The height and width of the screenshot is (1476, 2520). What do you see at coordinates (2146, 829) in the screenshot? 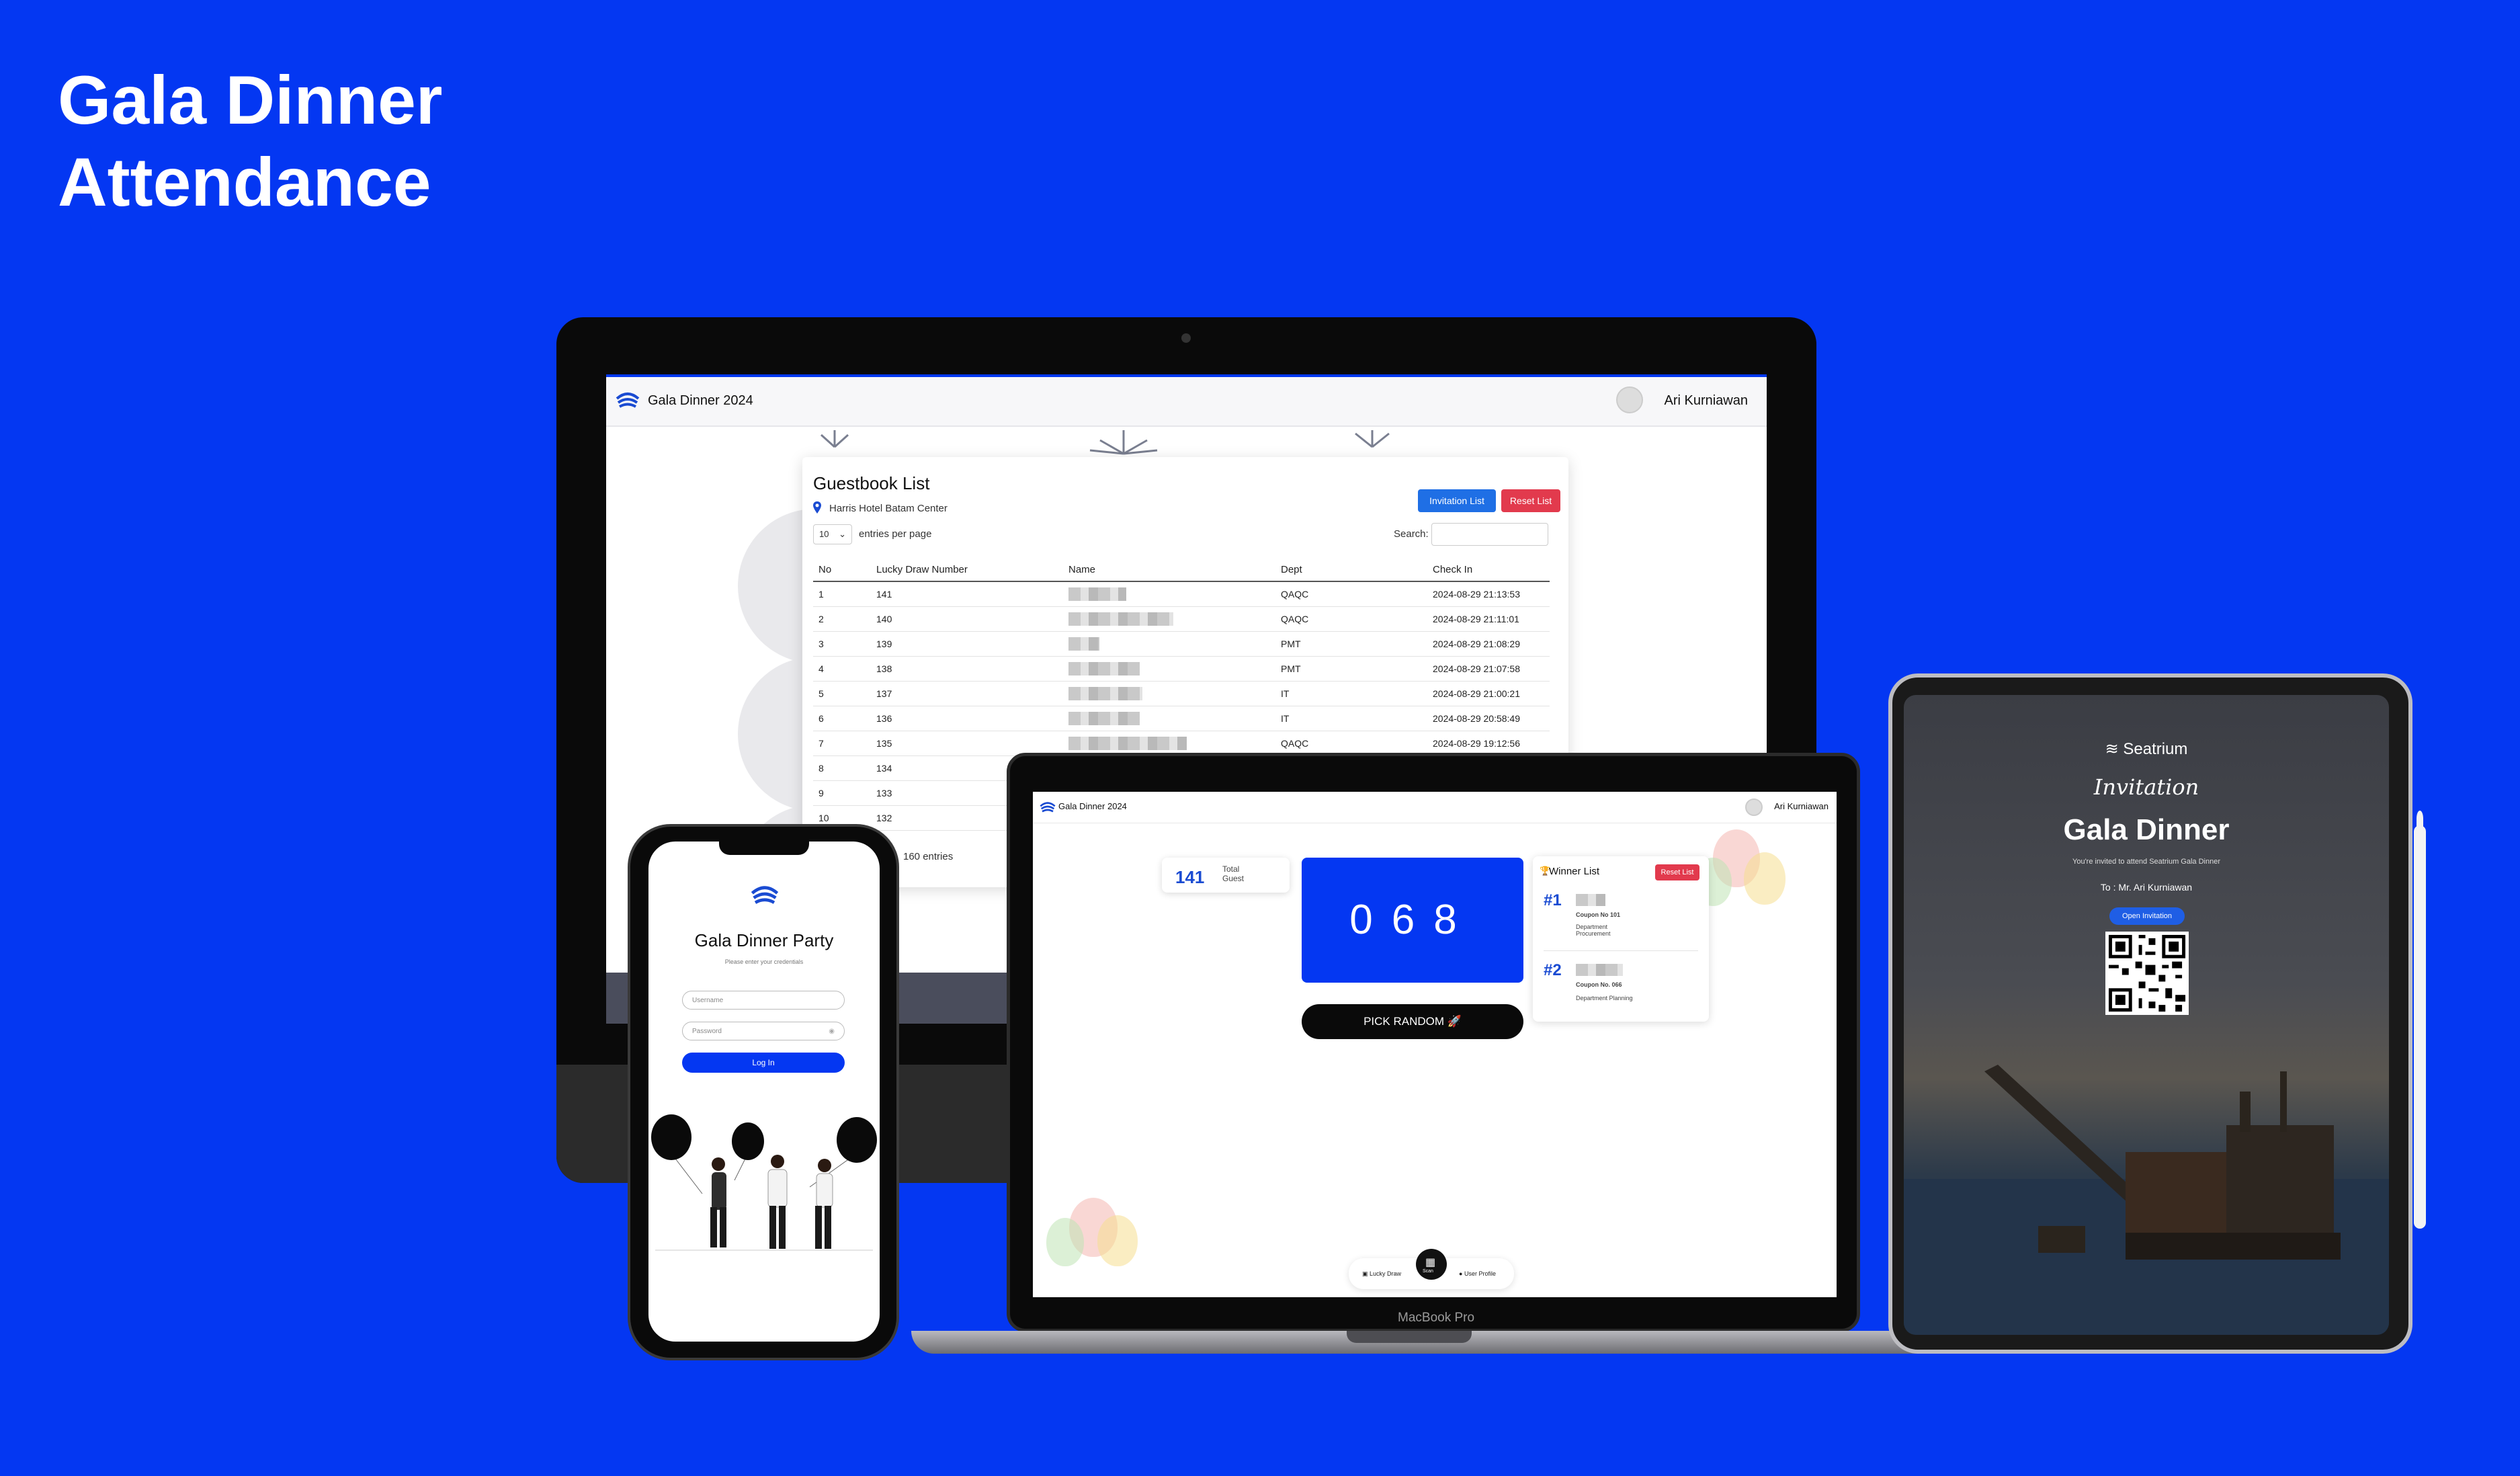
I see `invitation-title: Gala Dinner` at bounding box center [2146, 829].